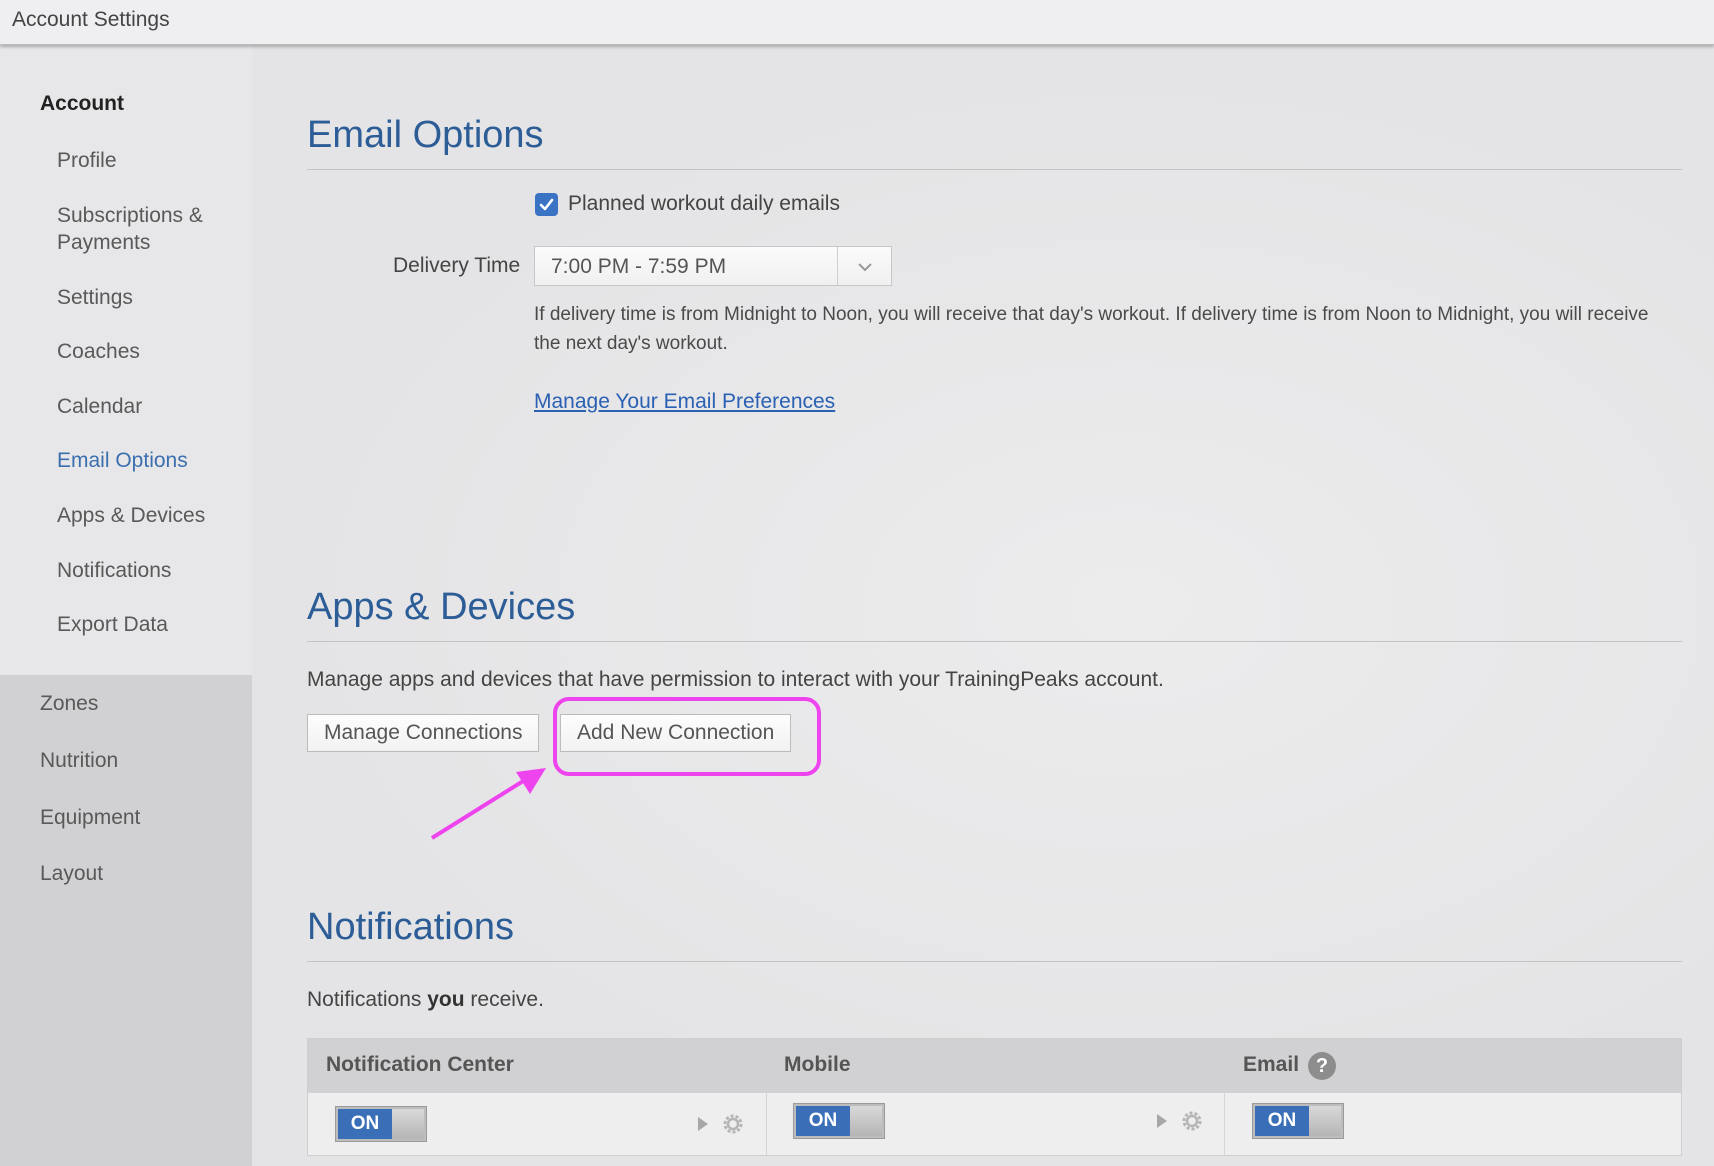 The height and width of the screenshot is (1166, 1714). I want to click on sidebar-item-nutrition: Nutrition, so click(79, 761).